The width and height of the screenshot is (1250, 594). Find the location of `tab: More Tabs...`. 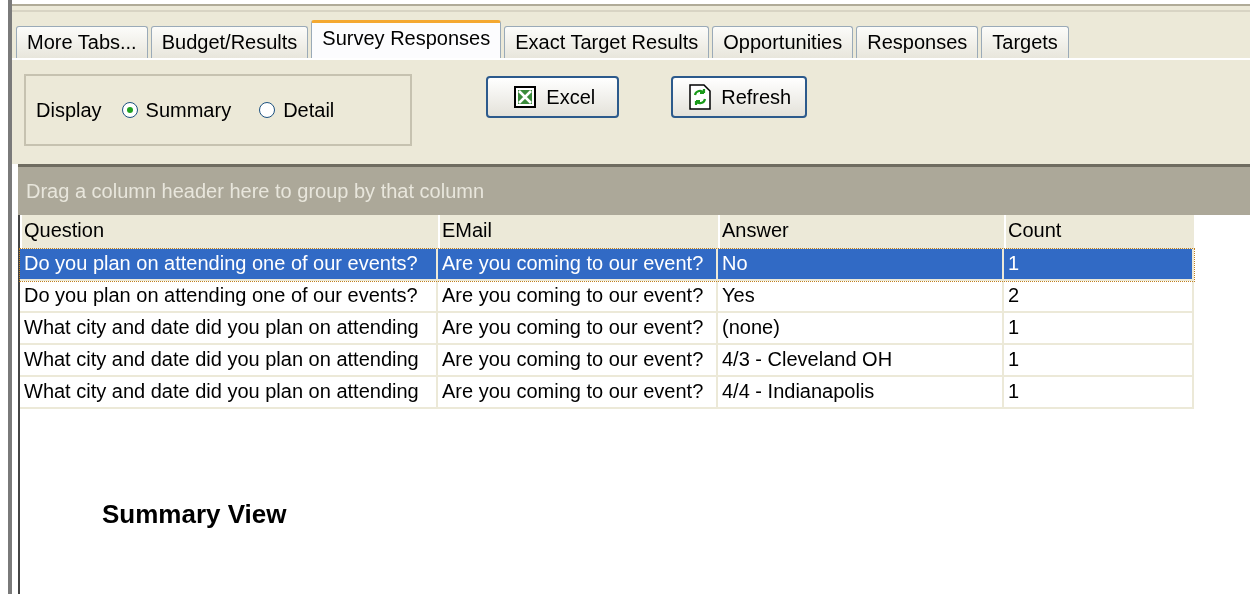

tab: More Tabs... is located at coordinates (82, 42).